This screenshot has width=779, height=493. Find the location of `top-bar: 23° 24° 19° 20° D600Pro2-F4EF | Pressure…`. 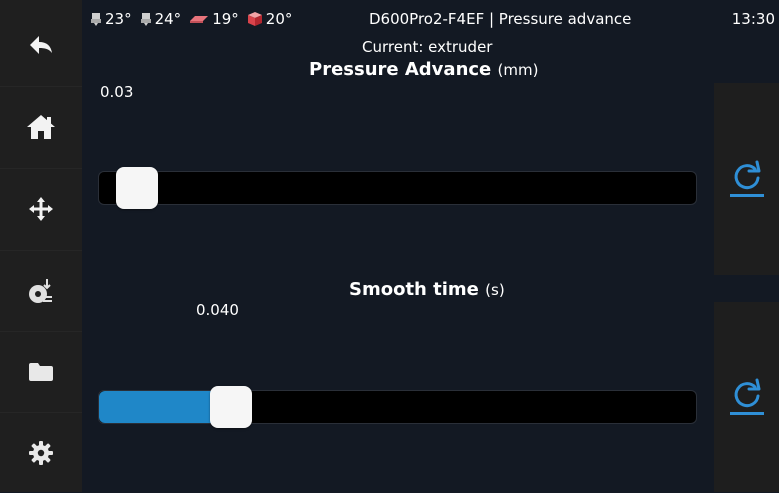

top-bar: 23° 24° 19° 20° D600Pro2-F4EF | Pressure… is located at coordinates (430, 20).